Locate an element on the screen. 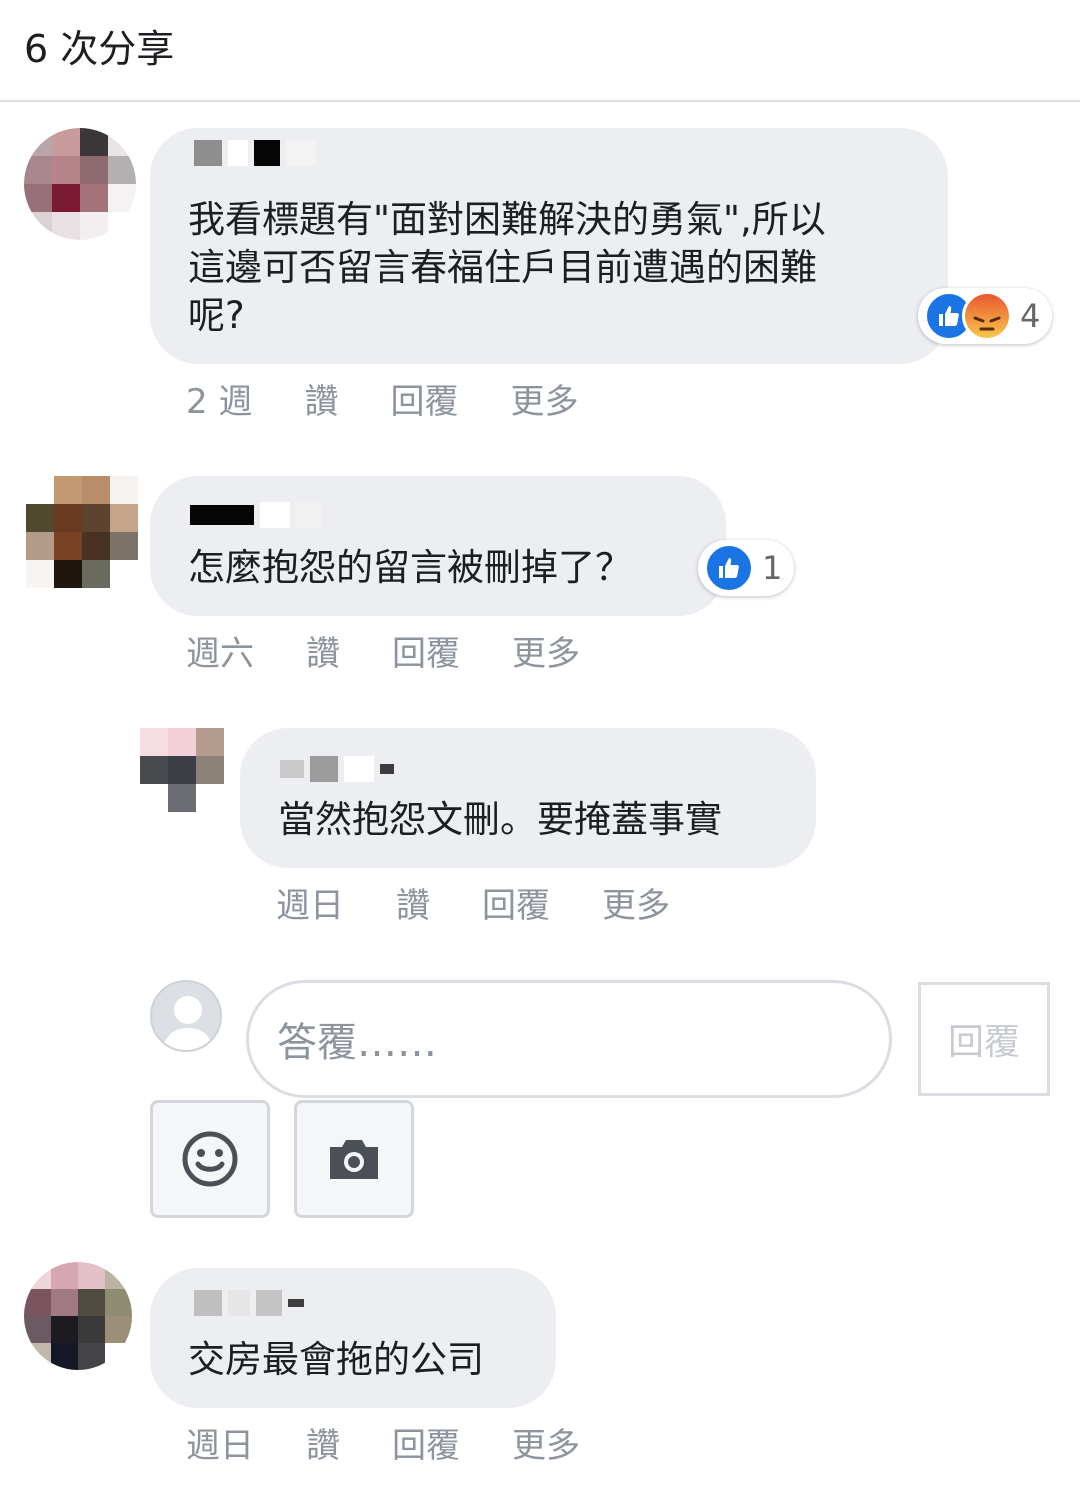  comment-bubble: 我看標題有"面對困難解決的勇氣",所以 這邊可否留言春福住戶目前遭遇的困難 呢? is located at coordinates (549, 246).